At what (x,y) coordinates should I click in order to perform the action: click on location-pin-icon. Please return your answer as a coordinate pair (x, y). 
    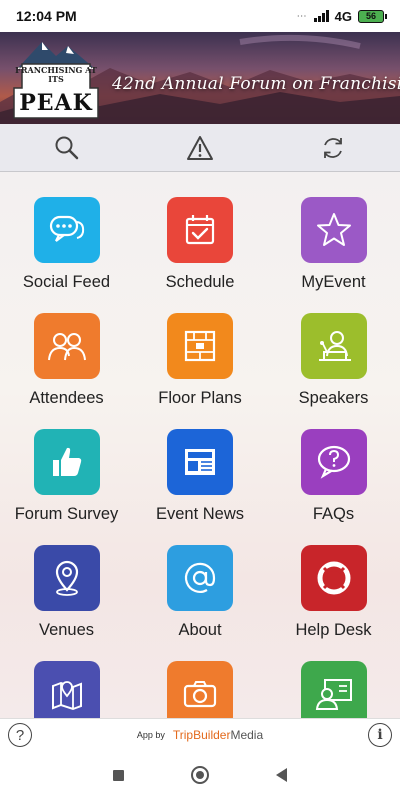
    Looking at the image, I should click on (66, 578).